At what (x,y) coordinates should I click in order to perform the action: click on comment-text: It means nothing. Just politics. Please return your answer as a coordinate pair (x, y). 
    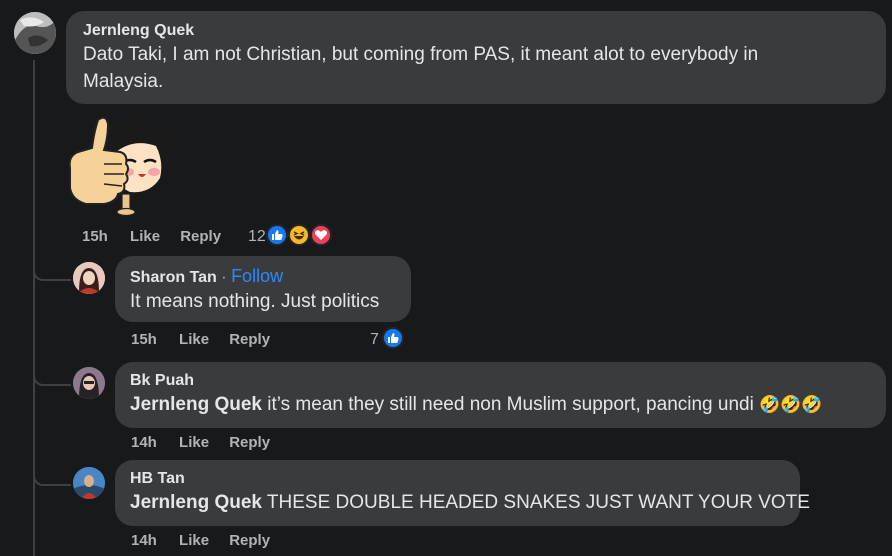
    Looking at the image, I should click on (255, 301).